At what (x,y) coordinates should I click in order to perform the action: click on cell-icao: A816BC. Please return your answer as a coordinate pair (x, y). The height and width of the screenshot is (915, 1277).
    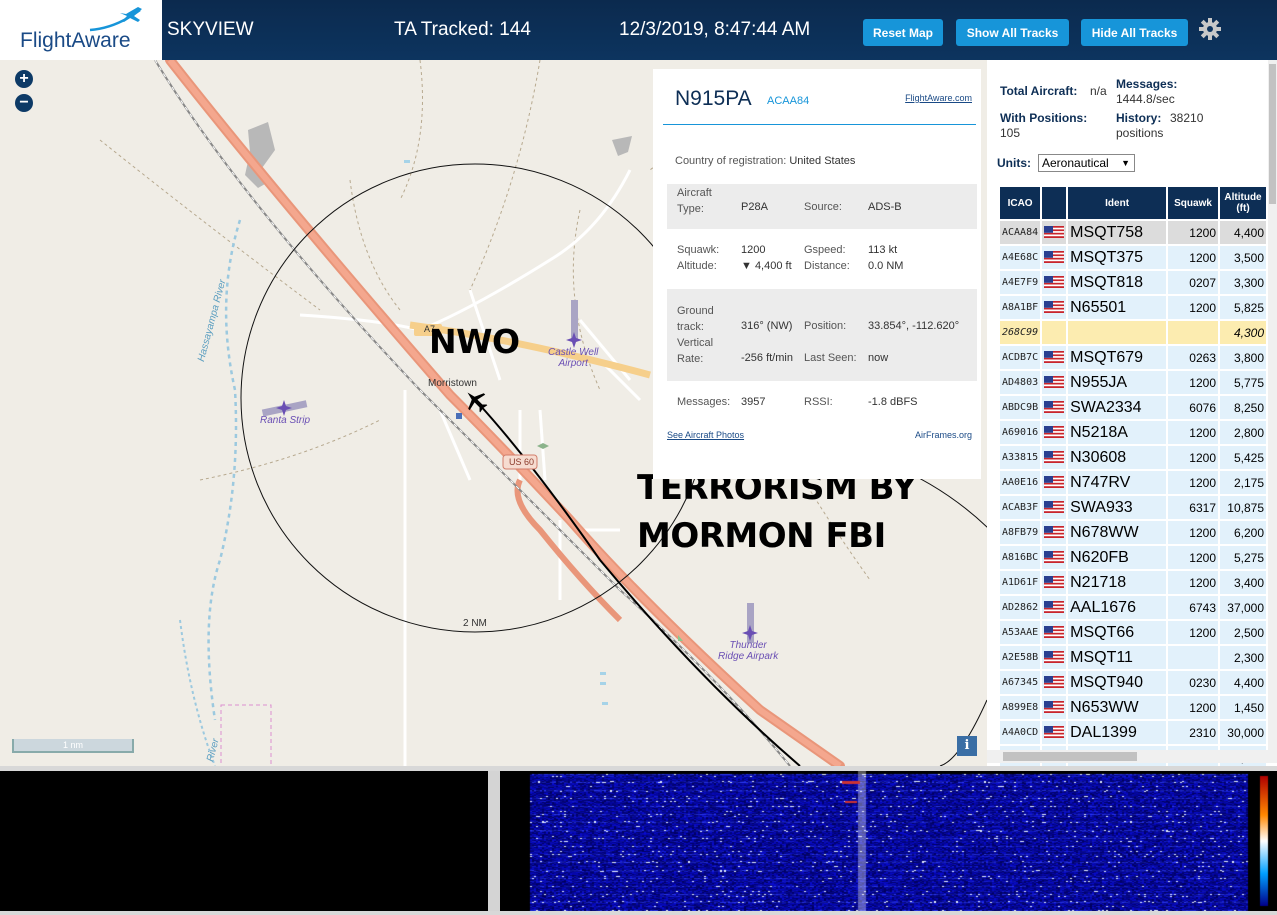
    Looking at the image, I should click on (1020, 557).